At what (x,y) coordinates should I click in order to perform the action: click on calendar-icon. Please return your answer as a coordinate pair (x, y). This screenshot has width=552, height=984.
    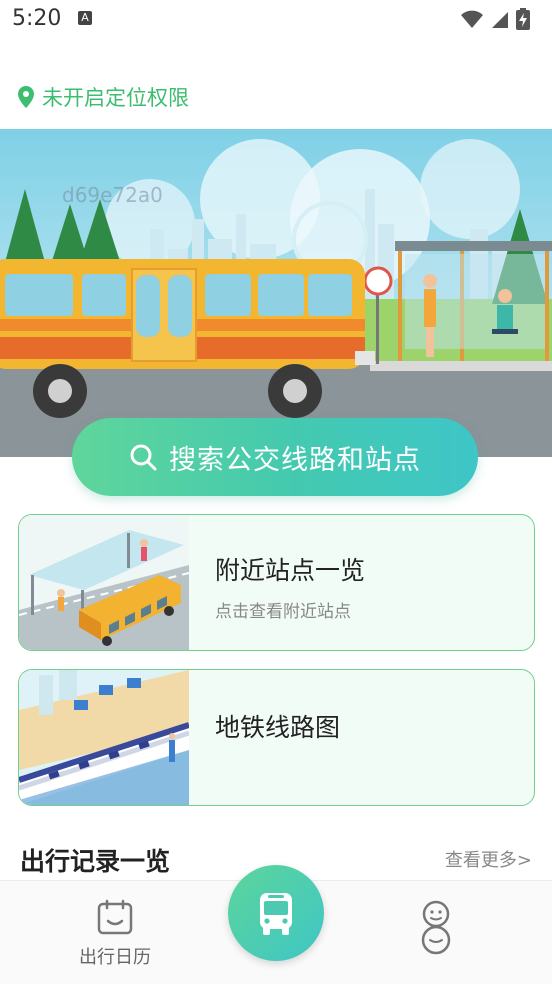
    Looking at the image, I should click on (115, 917).